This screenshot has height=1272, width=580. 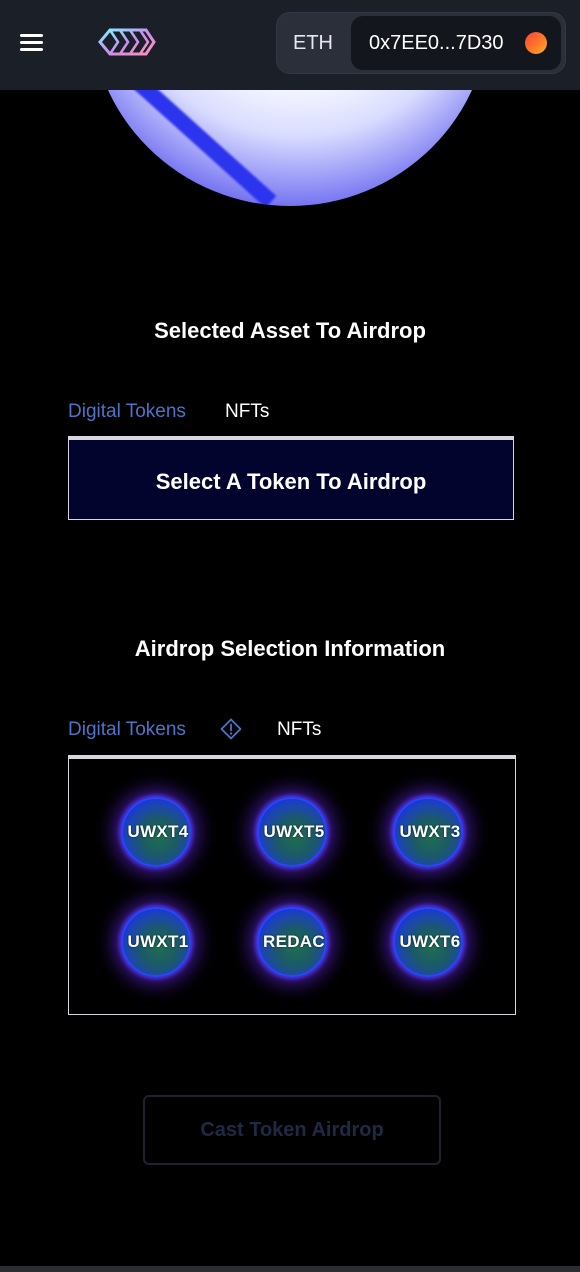 I want to click on token-label: UWXT4, so click(x=158, y=831).